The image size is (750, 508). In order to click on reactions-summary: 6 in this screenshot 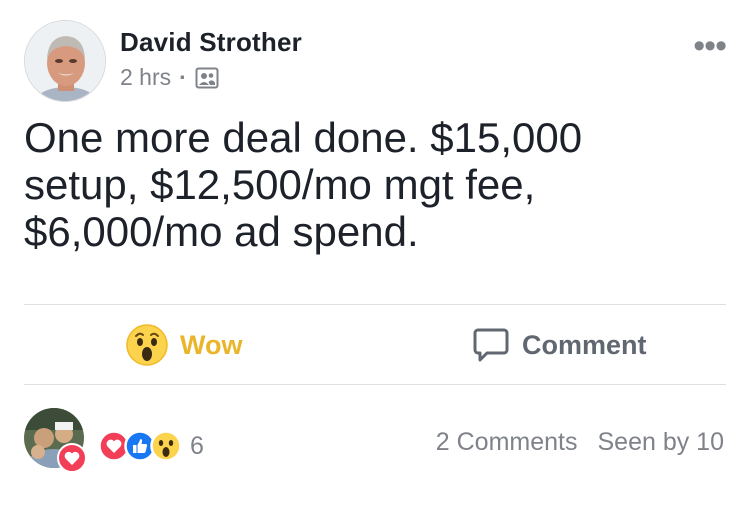, I will do `click(124, 443)`.